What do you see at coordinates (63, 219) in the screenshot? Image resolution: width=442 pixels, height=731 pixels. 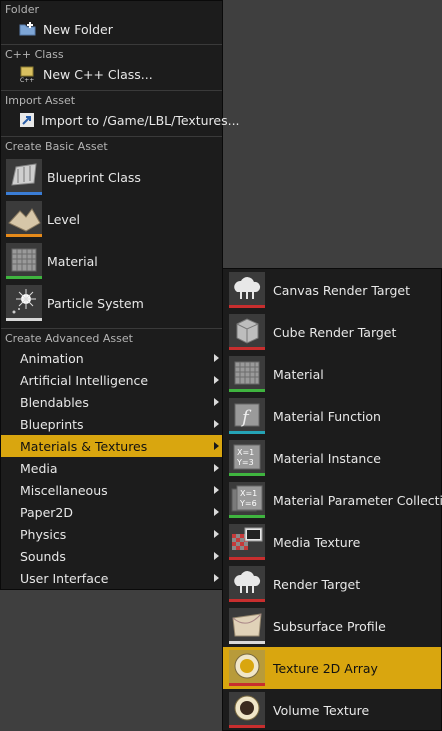 I see `level-label: Level` at bounding box center [63, 219].